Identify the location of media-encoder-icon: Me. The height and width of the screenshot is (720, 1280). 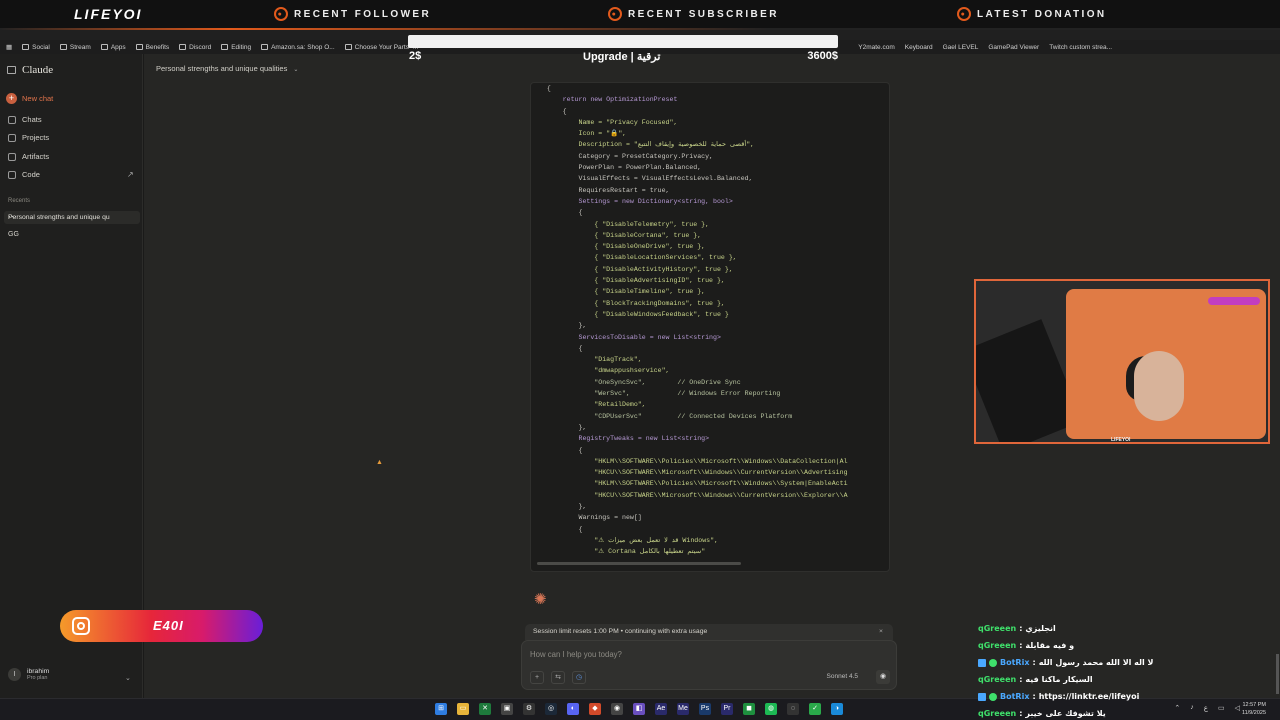
(683, 709).